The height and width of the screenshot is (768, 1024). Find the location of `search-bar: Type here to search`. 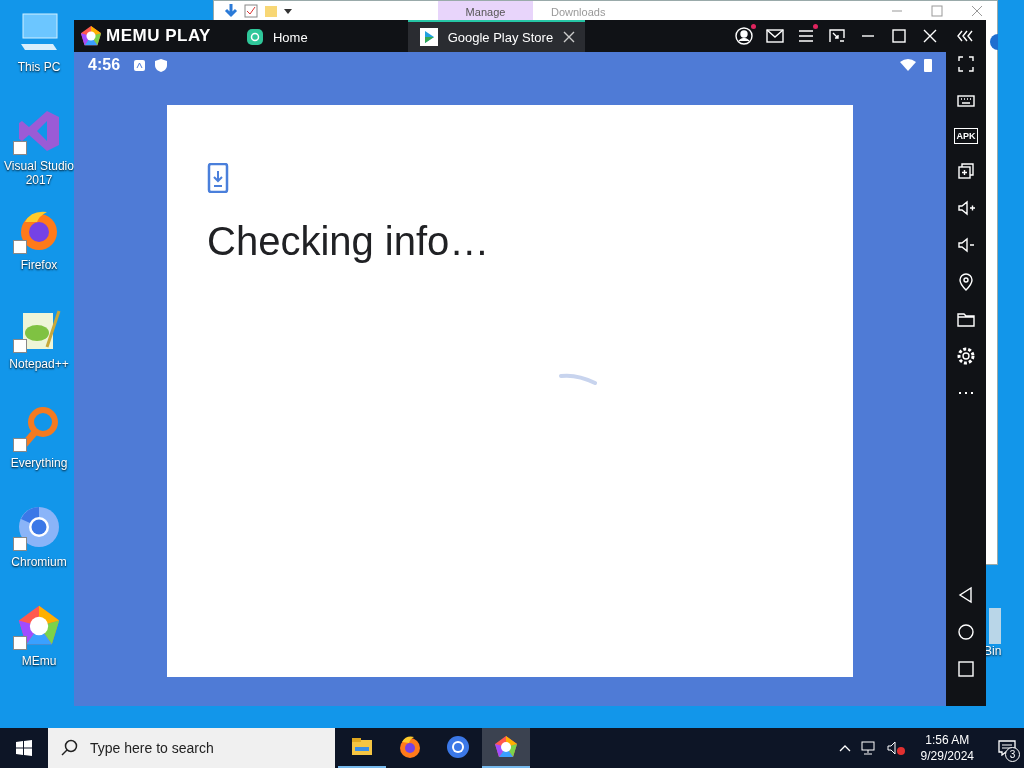

search-bar: Type here to search is located at coordinates (191, 748).